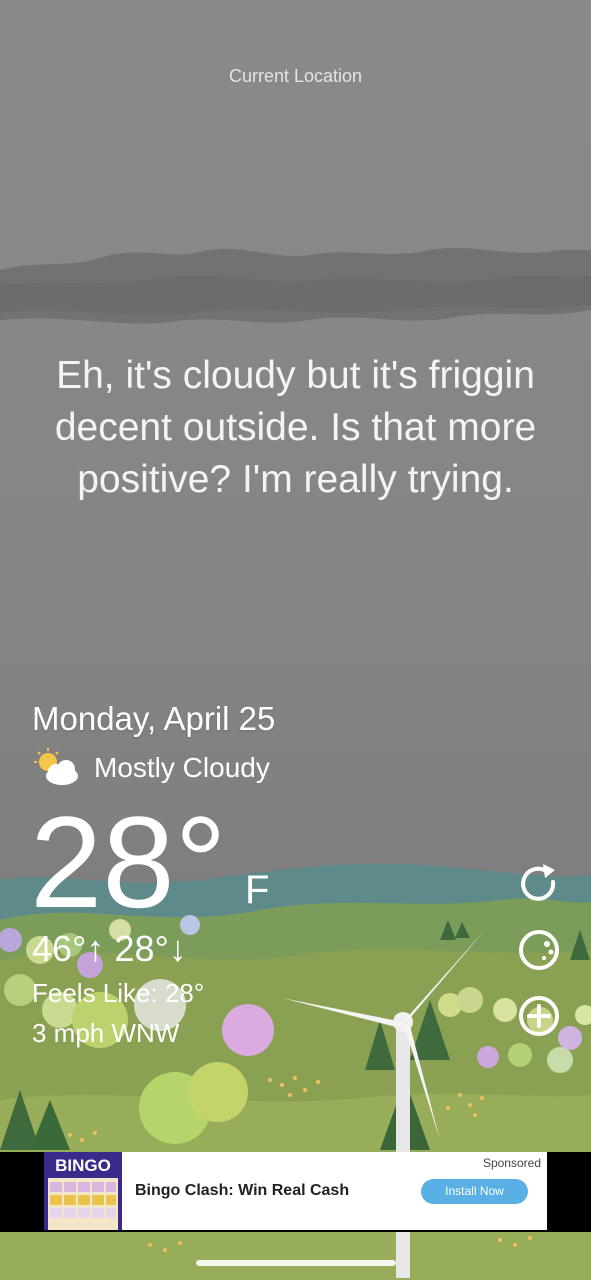  I want to click on wind-speed: 3 mph WNW, so click(106, 1033).